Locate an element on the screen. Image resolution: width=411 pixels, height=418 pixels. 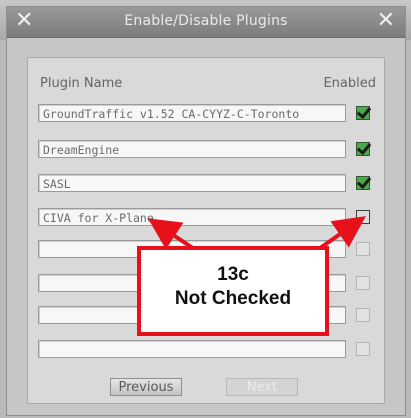
title-bar: ✕ Enable/Disable Plugins ✕ is located at coordinates (206, 22).